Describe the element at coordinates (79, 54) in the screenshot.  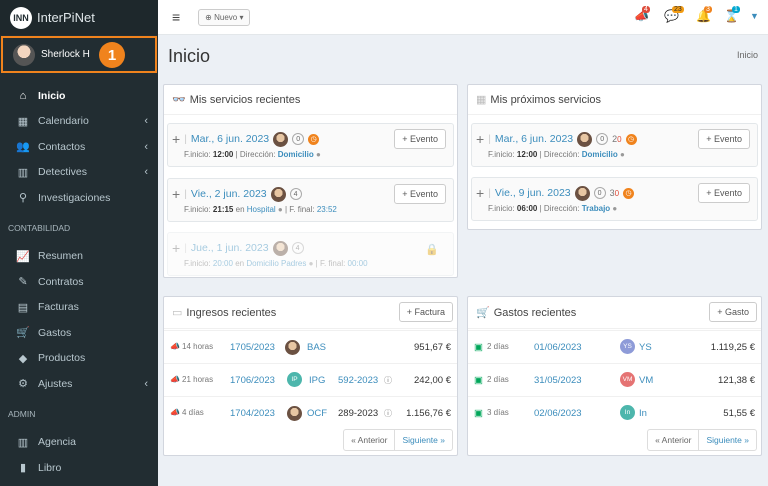
I see `user-panel: Sherlock H 1` at that location.